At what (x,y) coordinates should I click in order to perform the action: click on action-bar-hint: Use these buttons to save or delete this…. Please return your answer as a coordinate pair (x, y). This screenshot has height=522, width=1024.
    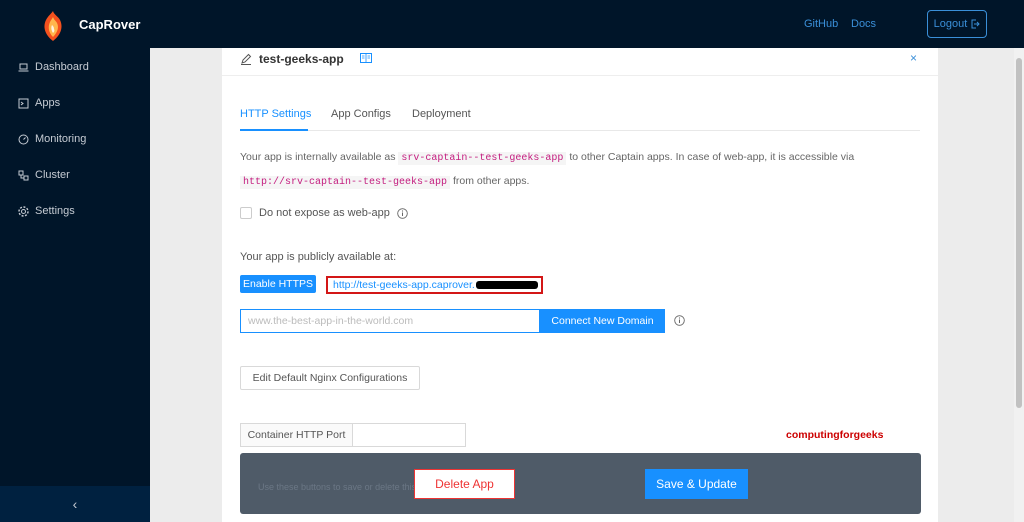
    Looking at the image, I should click on (346, 487).